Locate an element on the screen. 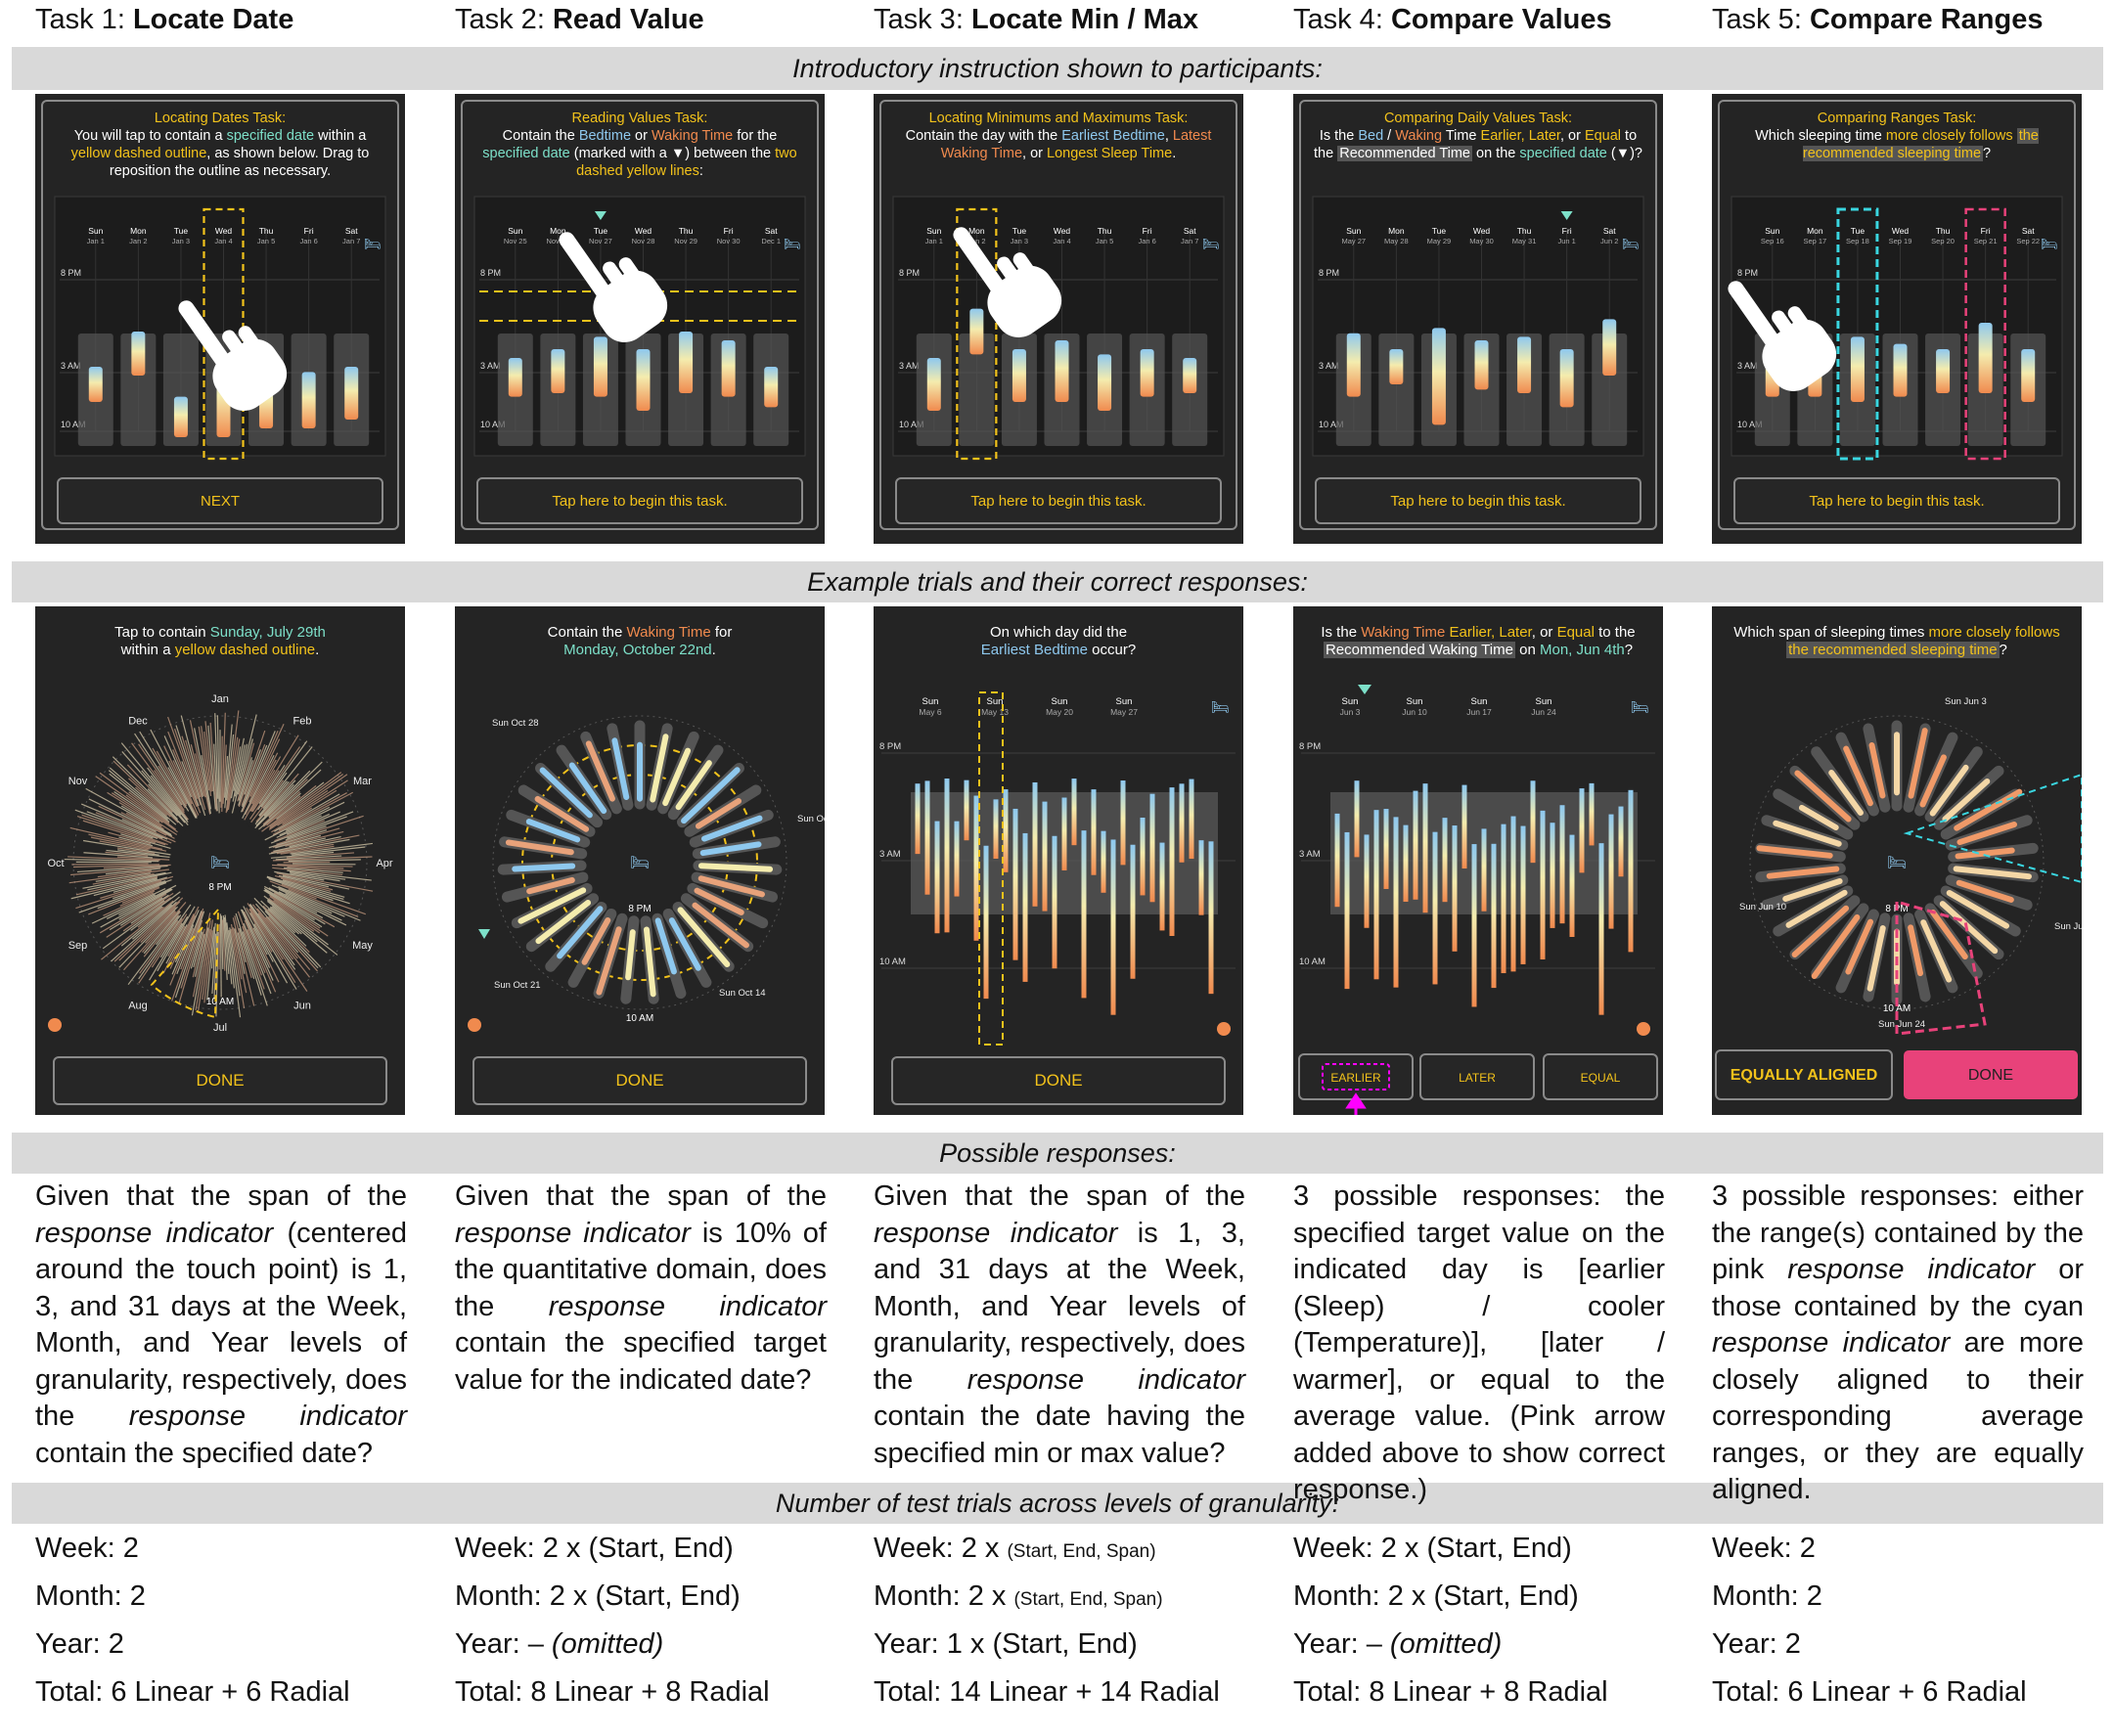 The width and height of the screenshot is (2113, 1736). task-title-3: Task 3: Locate Min / Max is located at coordinates (1036, 20).